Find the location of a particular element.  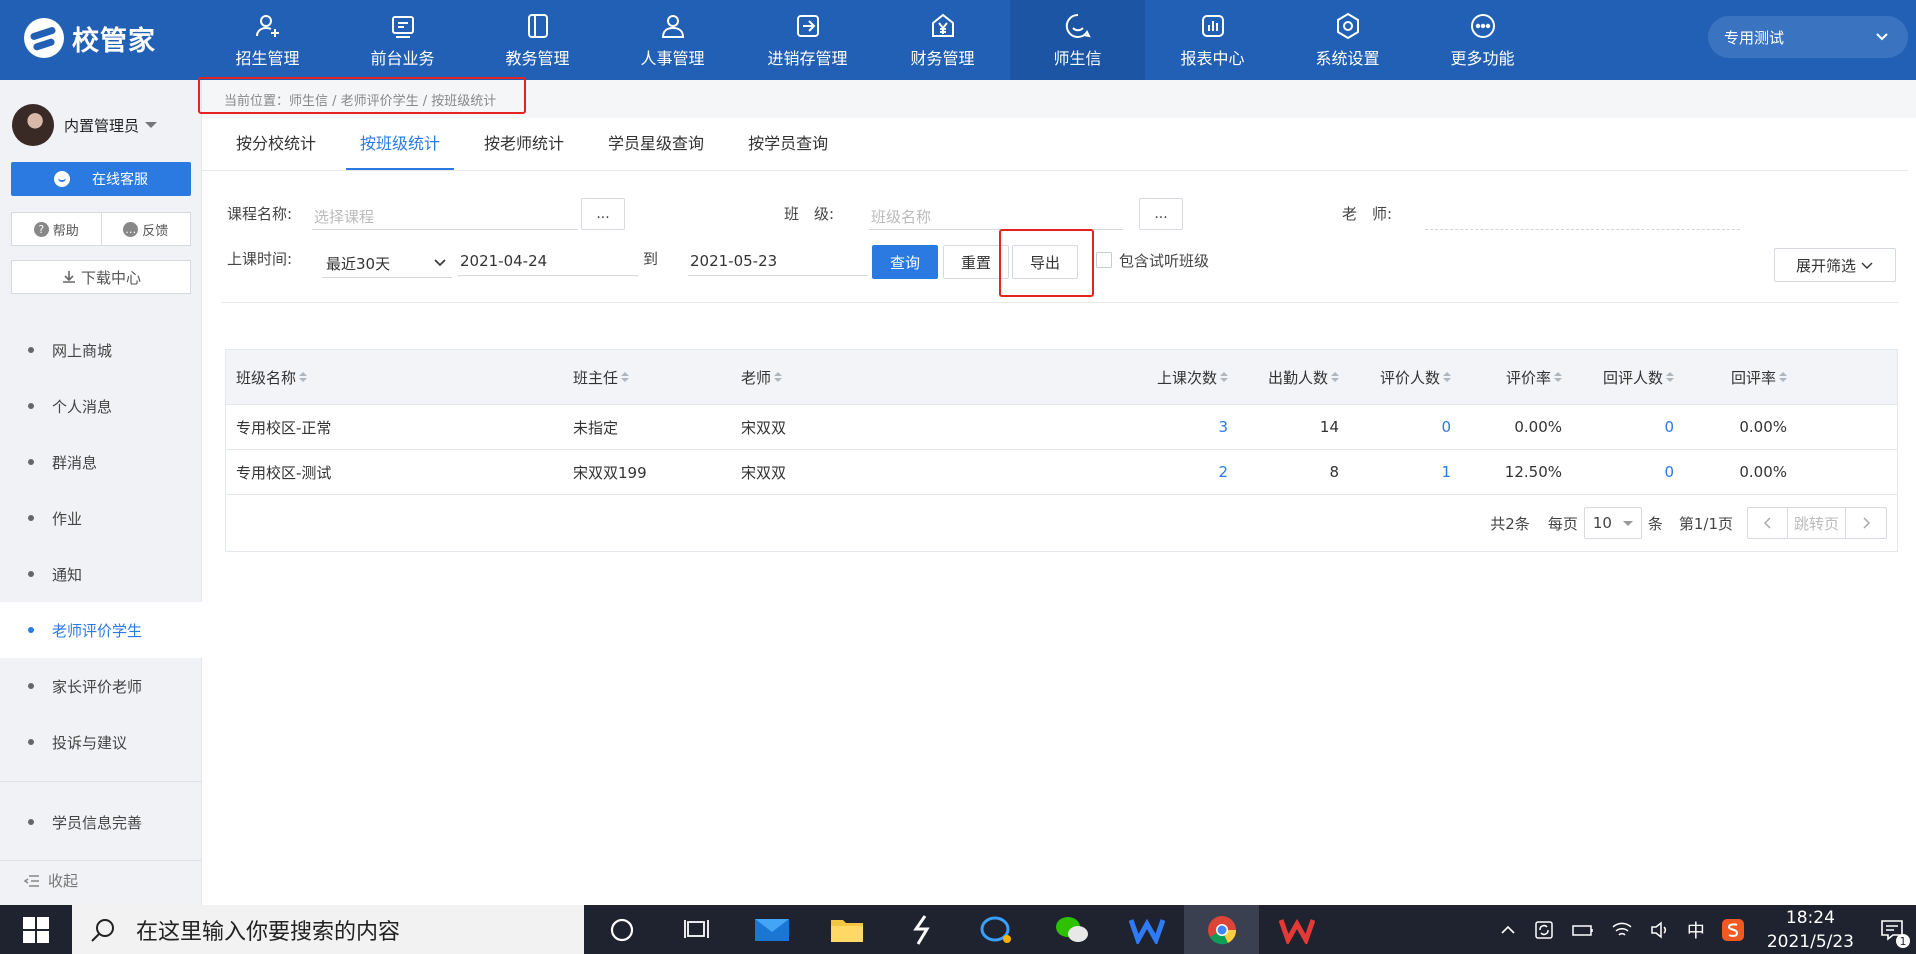

book-icon is located at coordinates (537, 26).